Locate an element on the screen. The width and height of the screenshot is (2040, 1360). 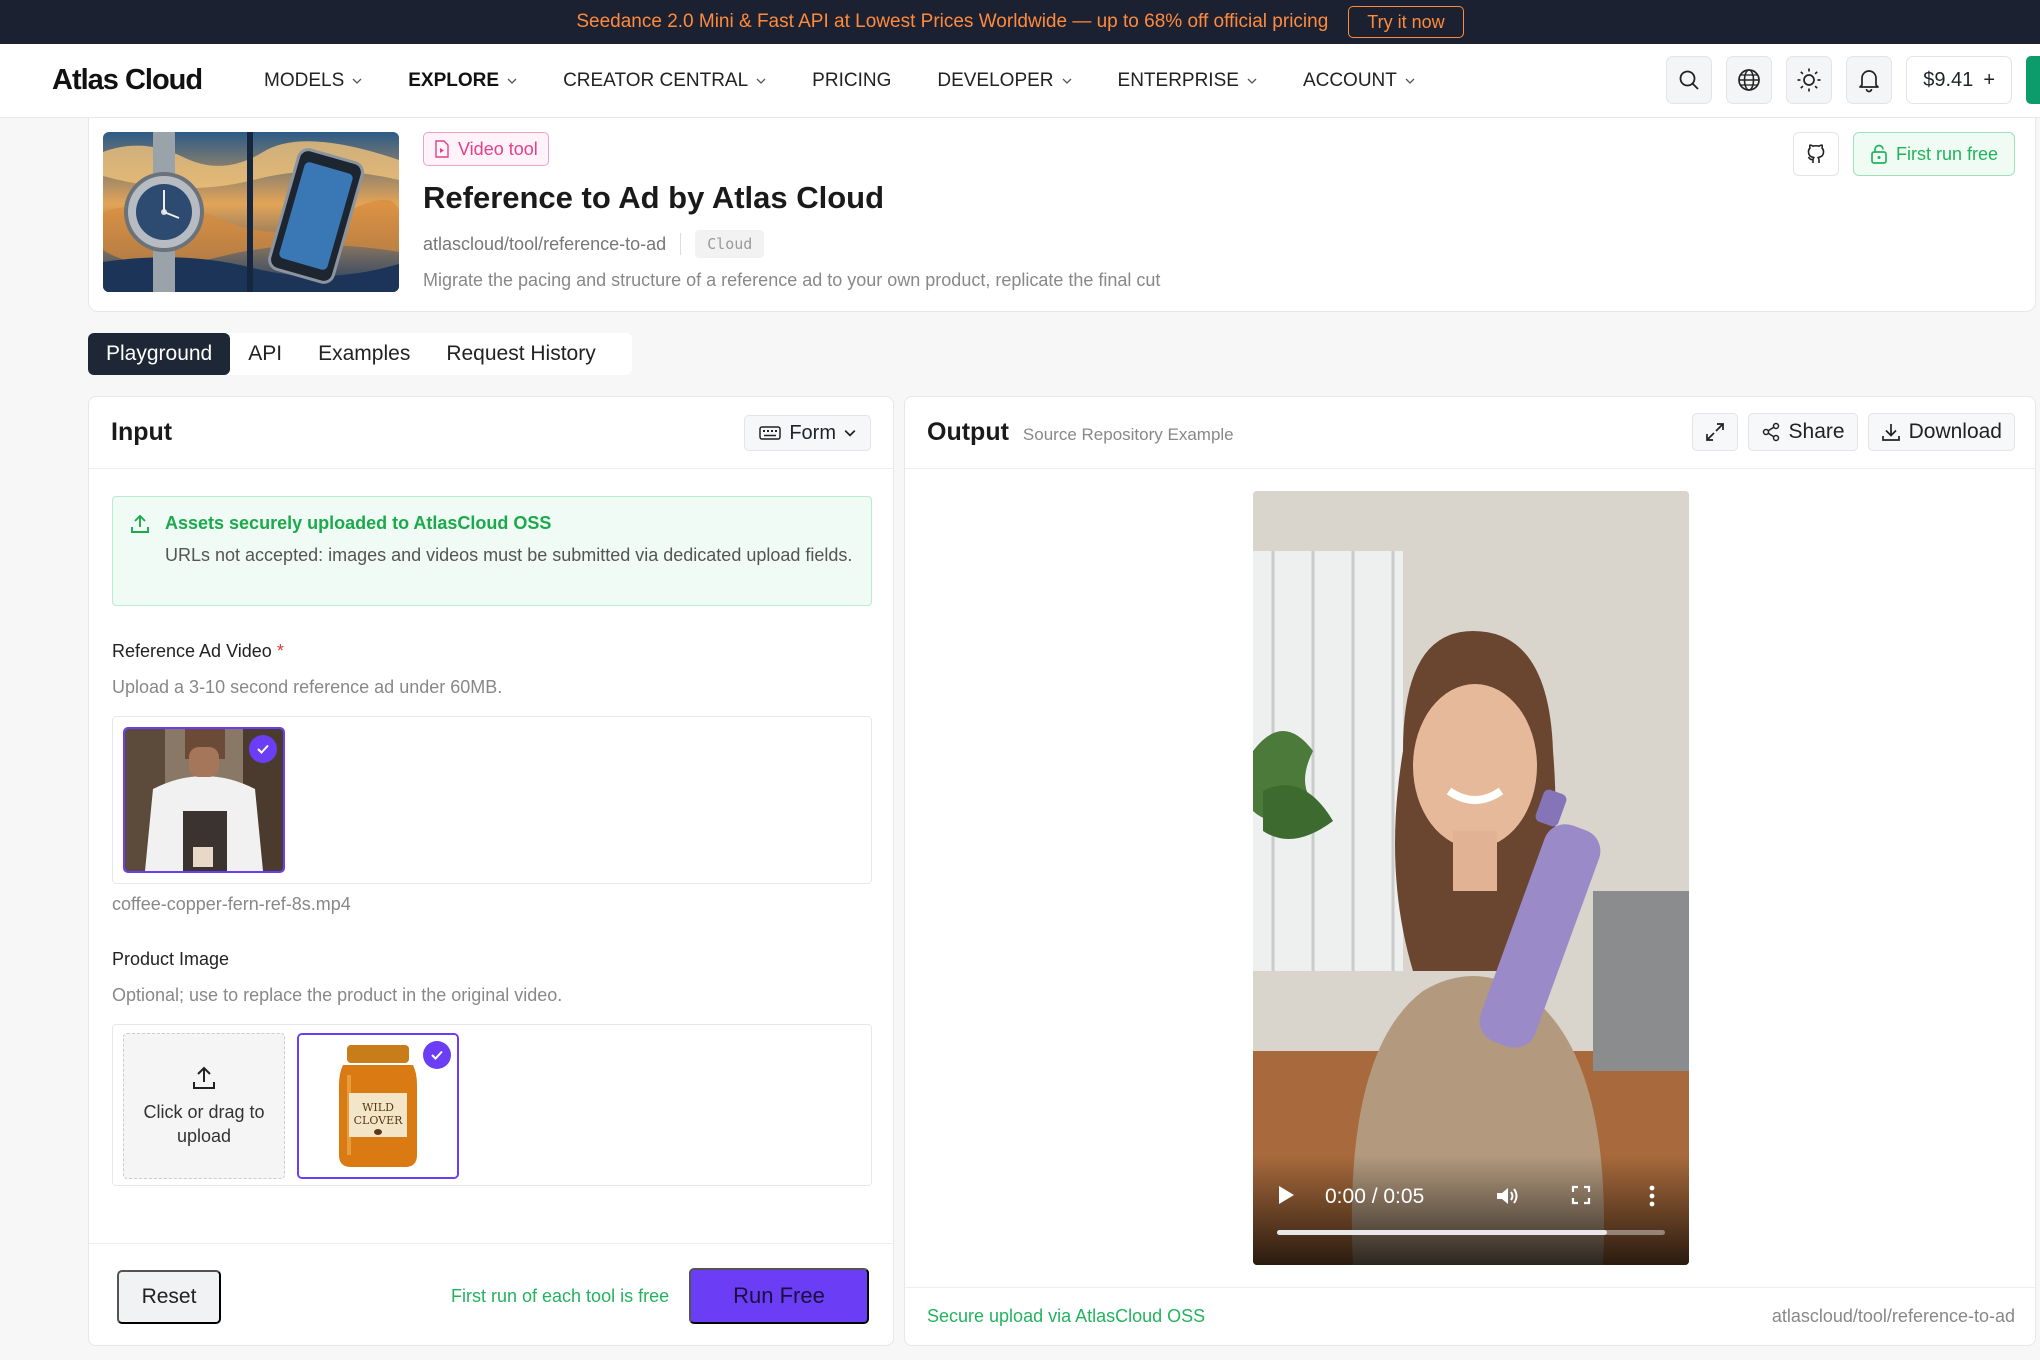
reference-video-thumbnail is located at coordinates (204, 800).